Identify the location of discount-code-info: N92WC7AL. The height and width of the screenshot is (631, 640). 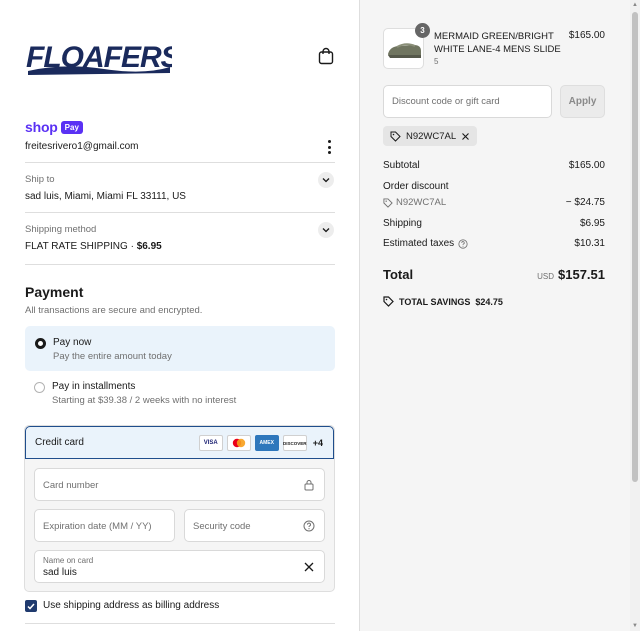
(414, 202).